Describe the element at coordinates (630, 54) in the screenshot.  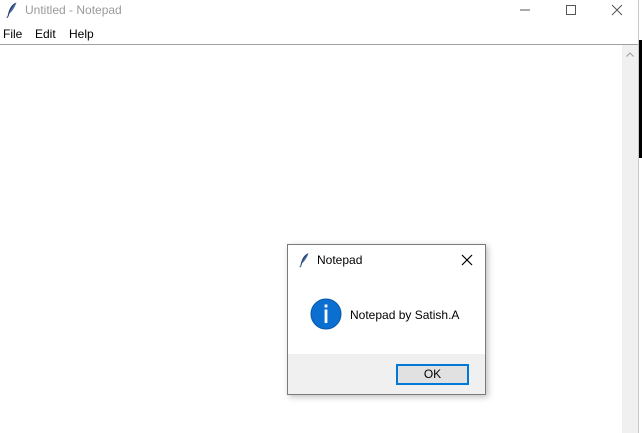
I see `scroll-up-arrow-icon` at that location.